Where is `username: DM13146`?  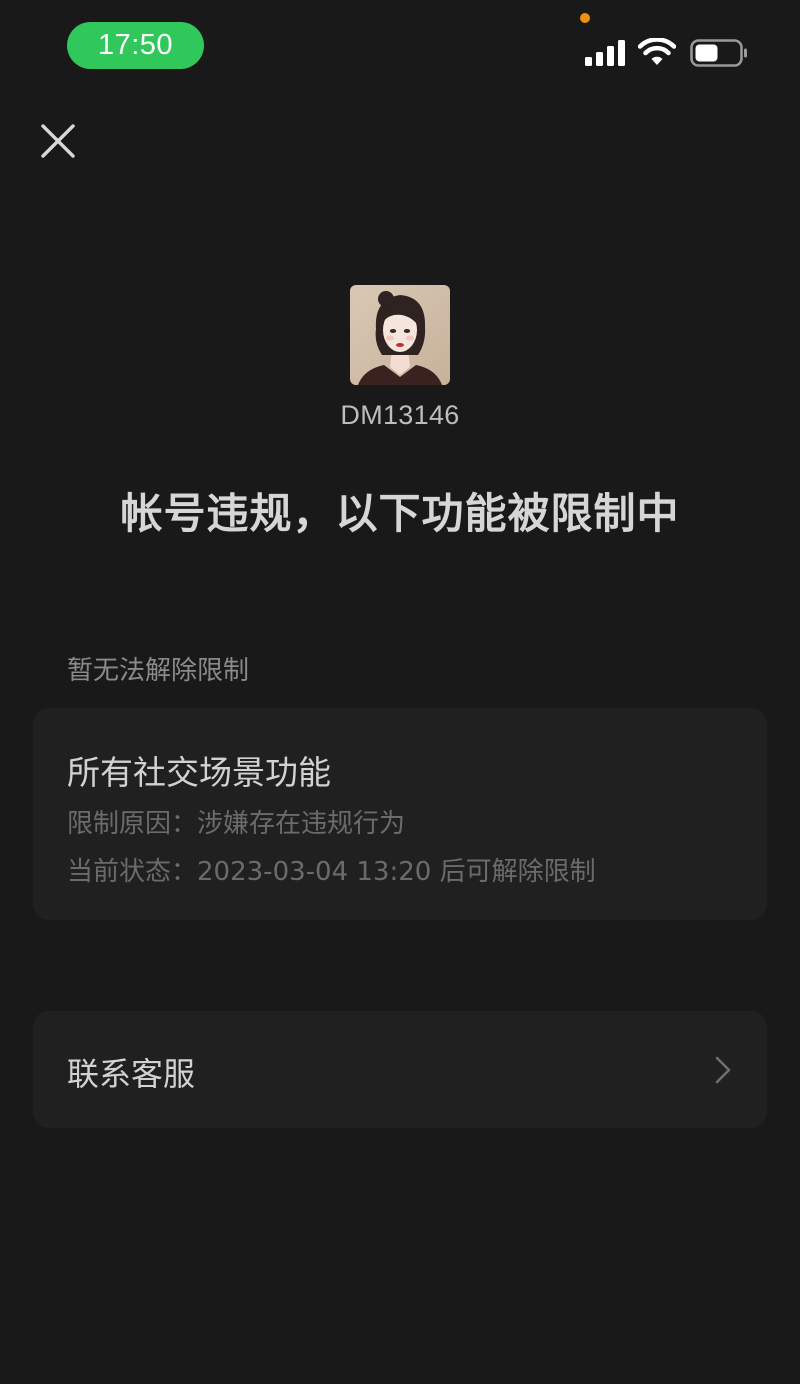
username: DM13146 is located at coordinates (400, 415).